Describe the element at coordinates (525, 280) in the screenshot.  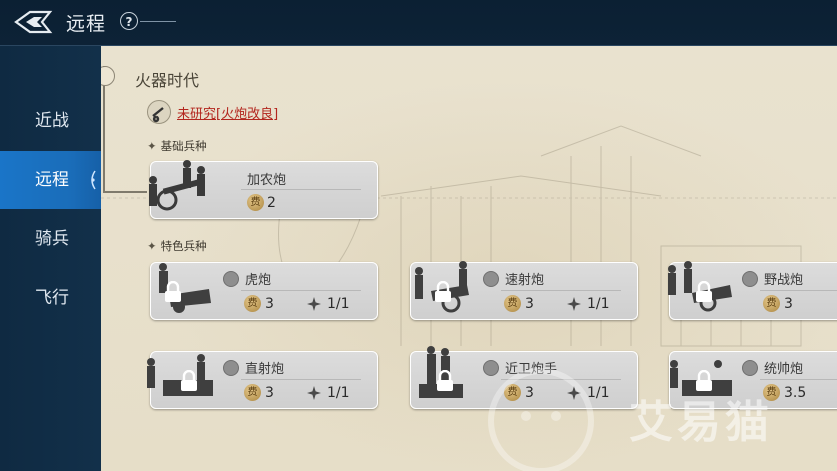
I see `unit-name: 速射炮` at that location.